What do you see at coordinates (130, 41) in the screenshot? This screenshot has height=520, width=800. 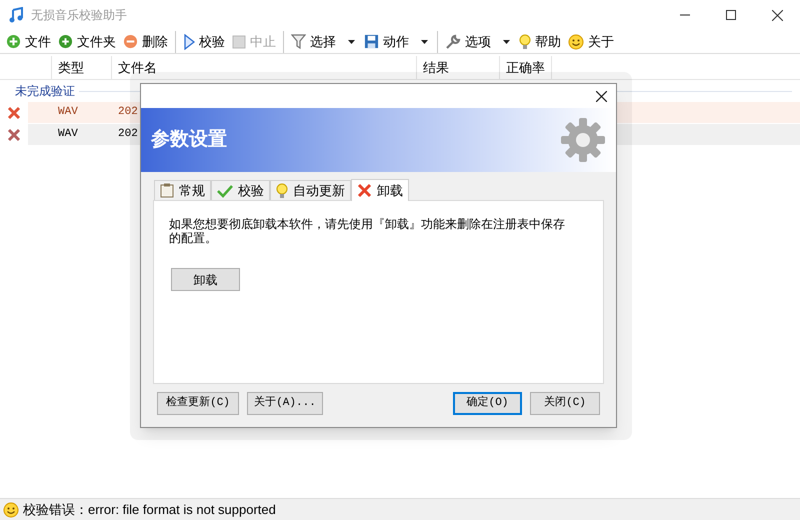 I see `minus-circle-icon` at bounding box center [130, 41].